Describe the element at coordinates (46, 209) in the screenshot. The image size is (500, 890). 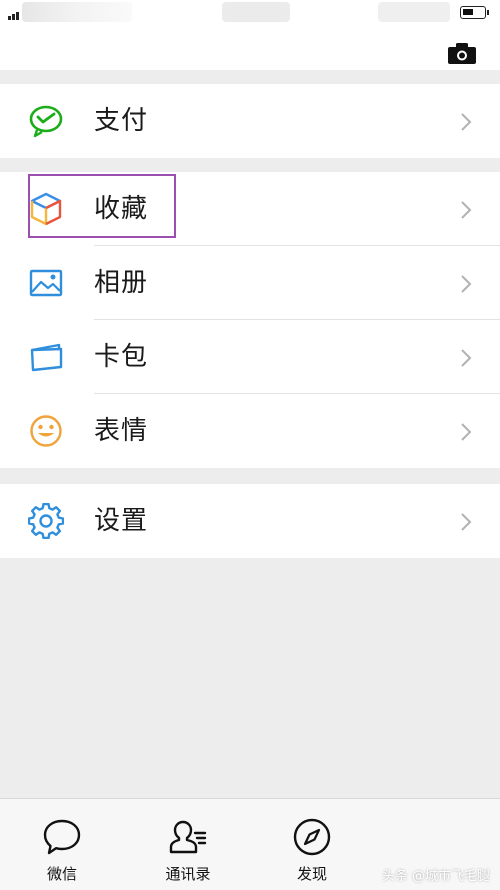
I see `favorites-cube-icon` at that location.